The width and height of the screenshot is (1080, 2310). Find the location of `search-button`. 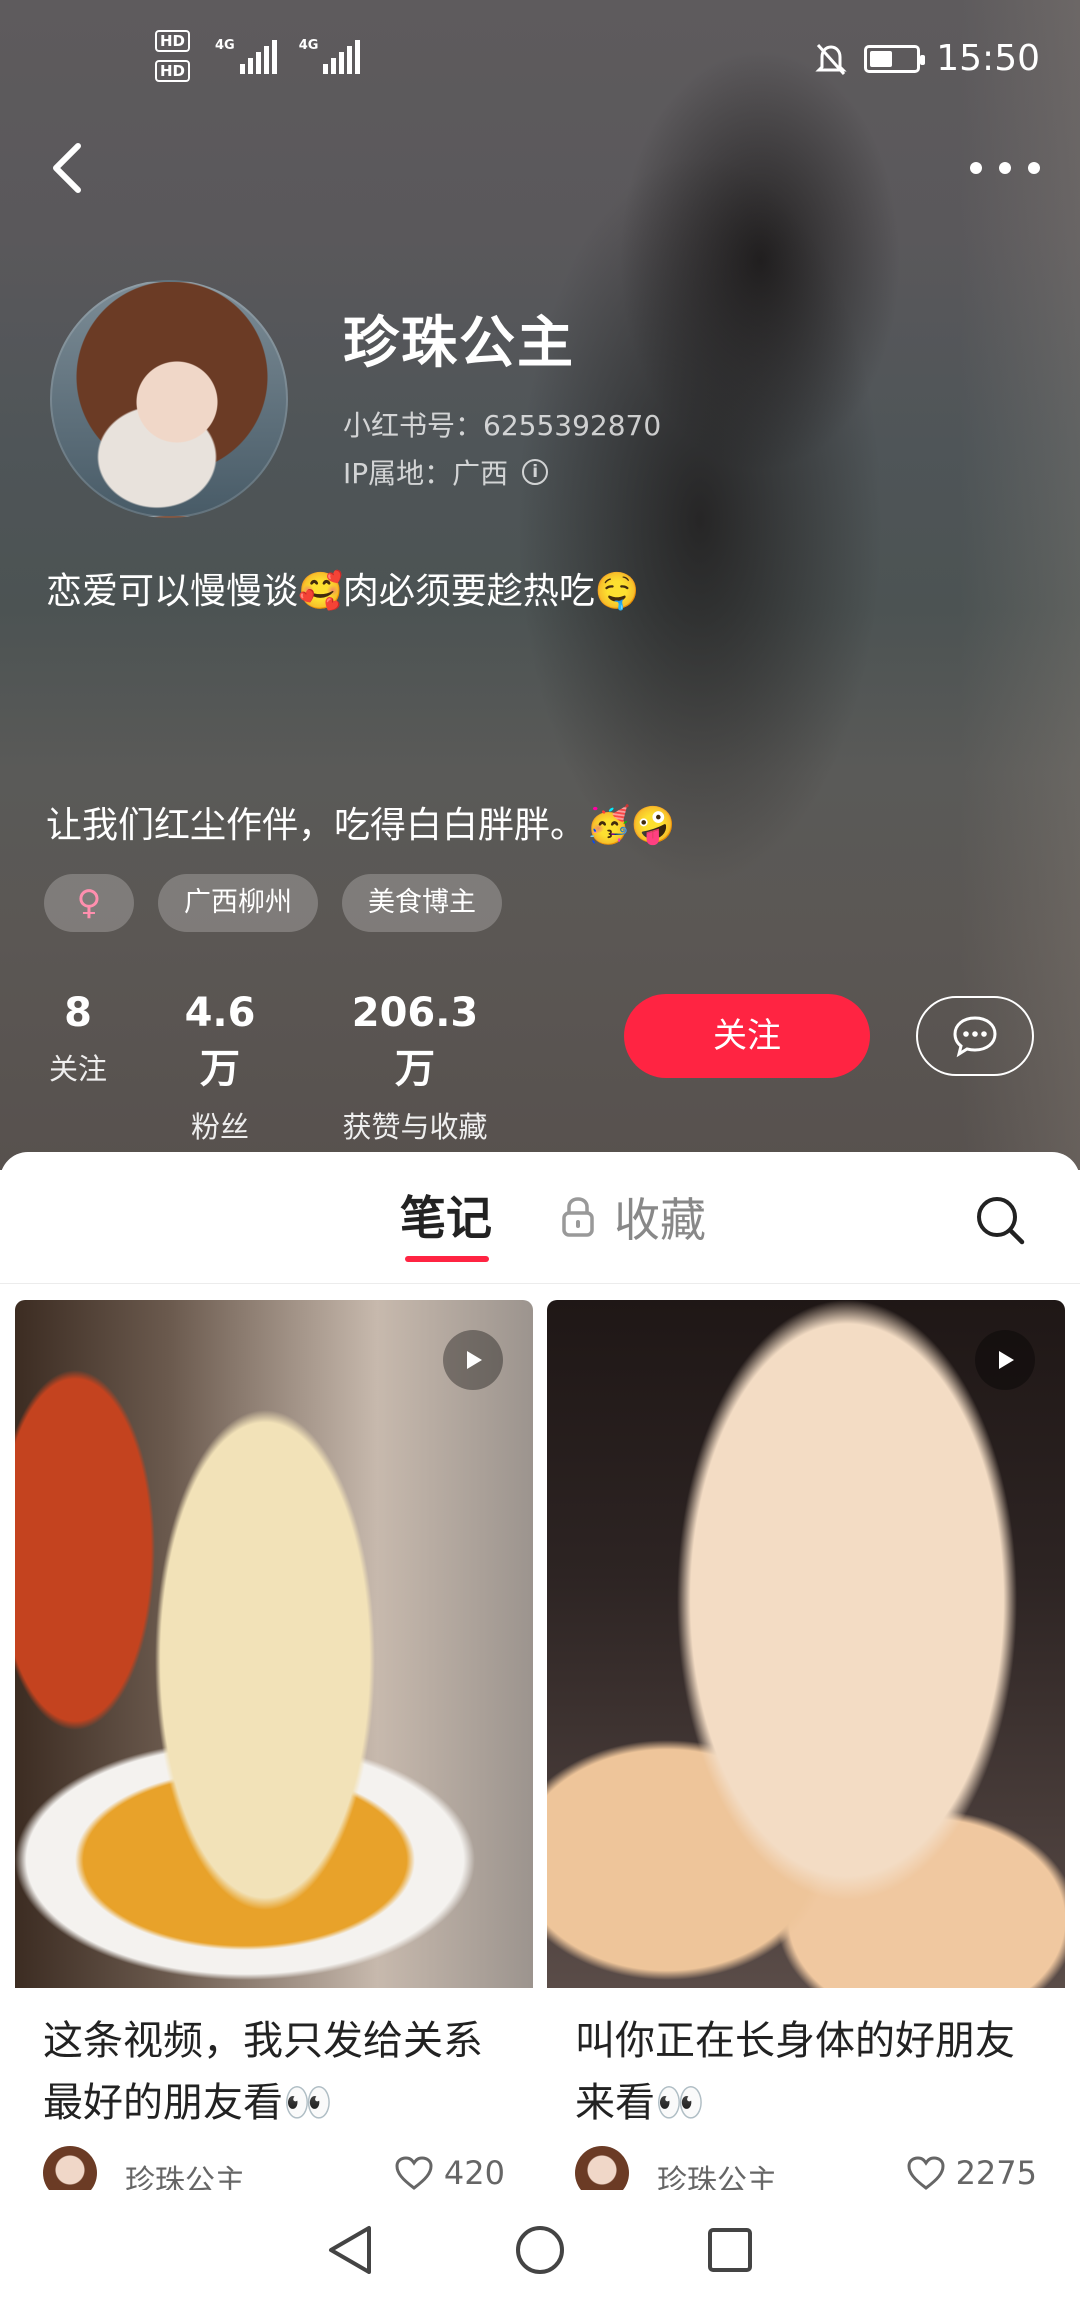

search-button is located at coordinates (1000, 1220).